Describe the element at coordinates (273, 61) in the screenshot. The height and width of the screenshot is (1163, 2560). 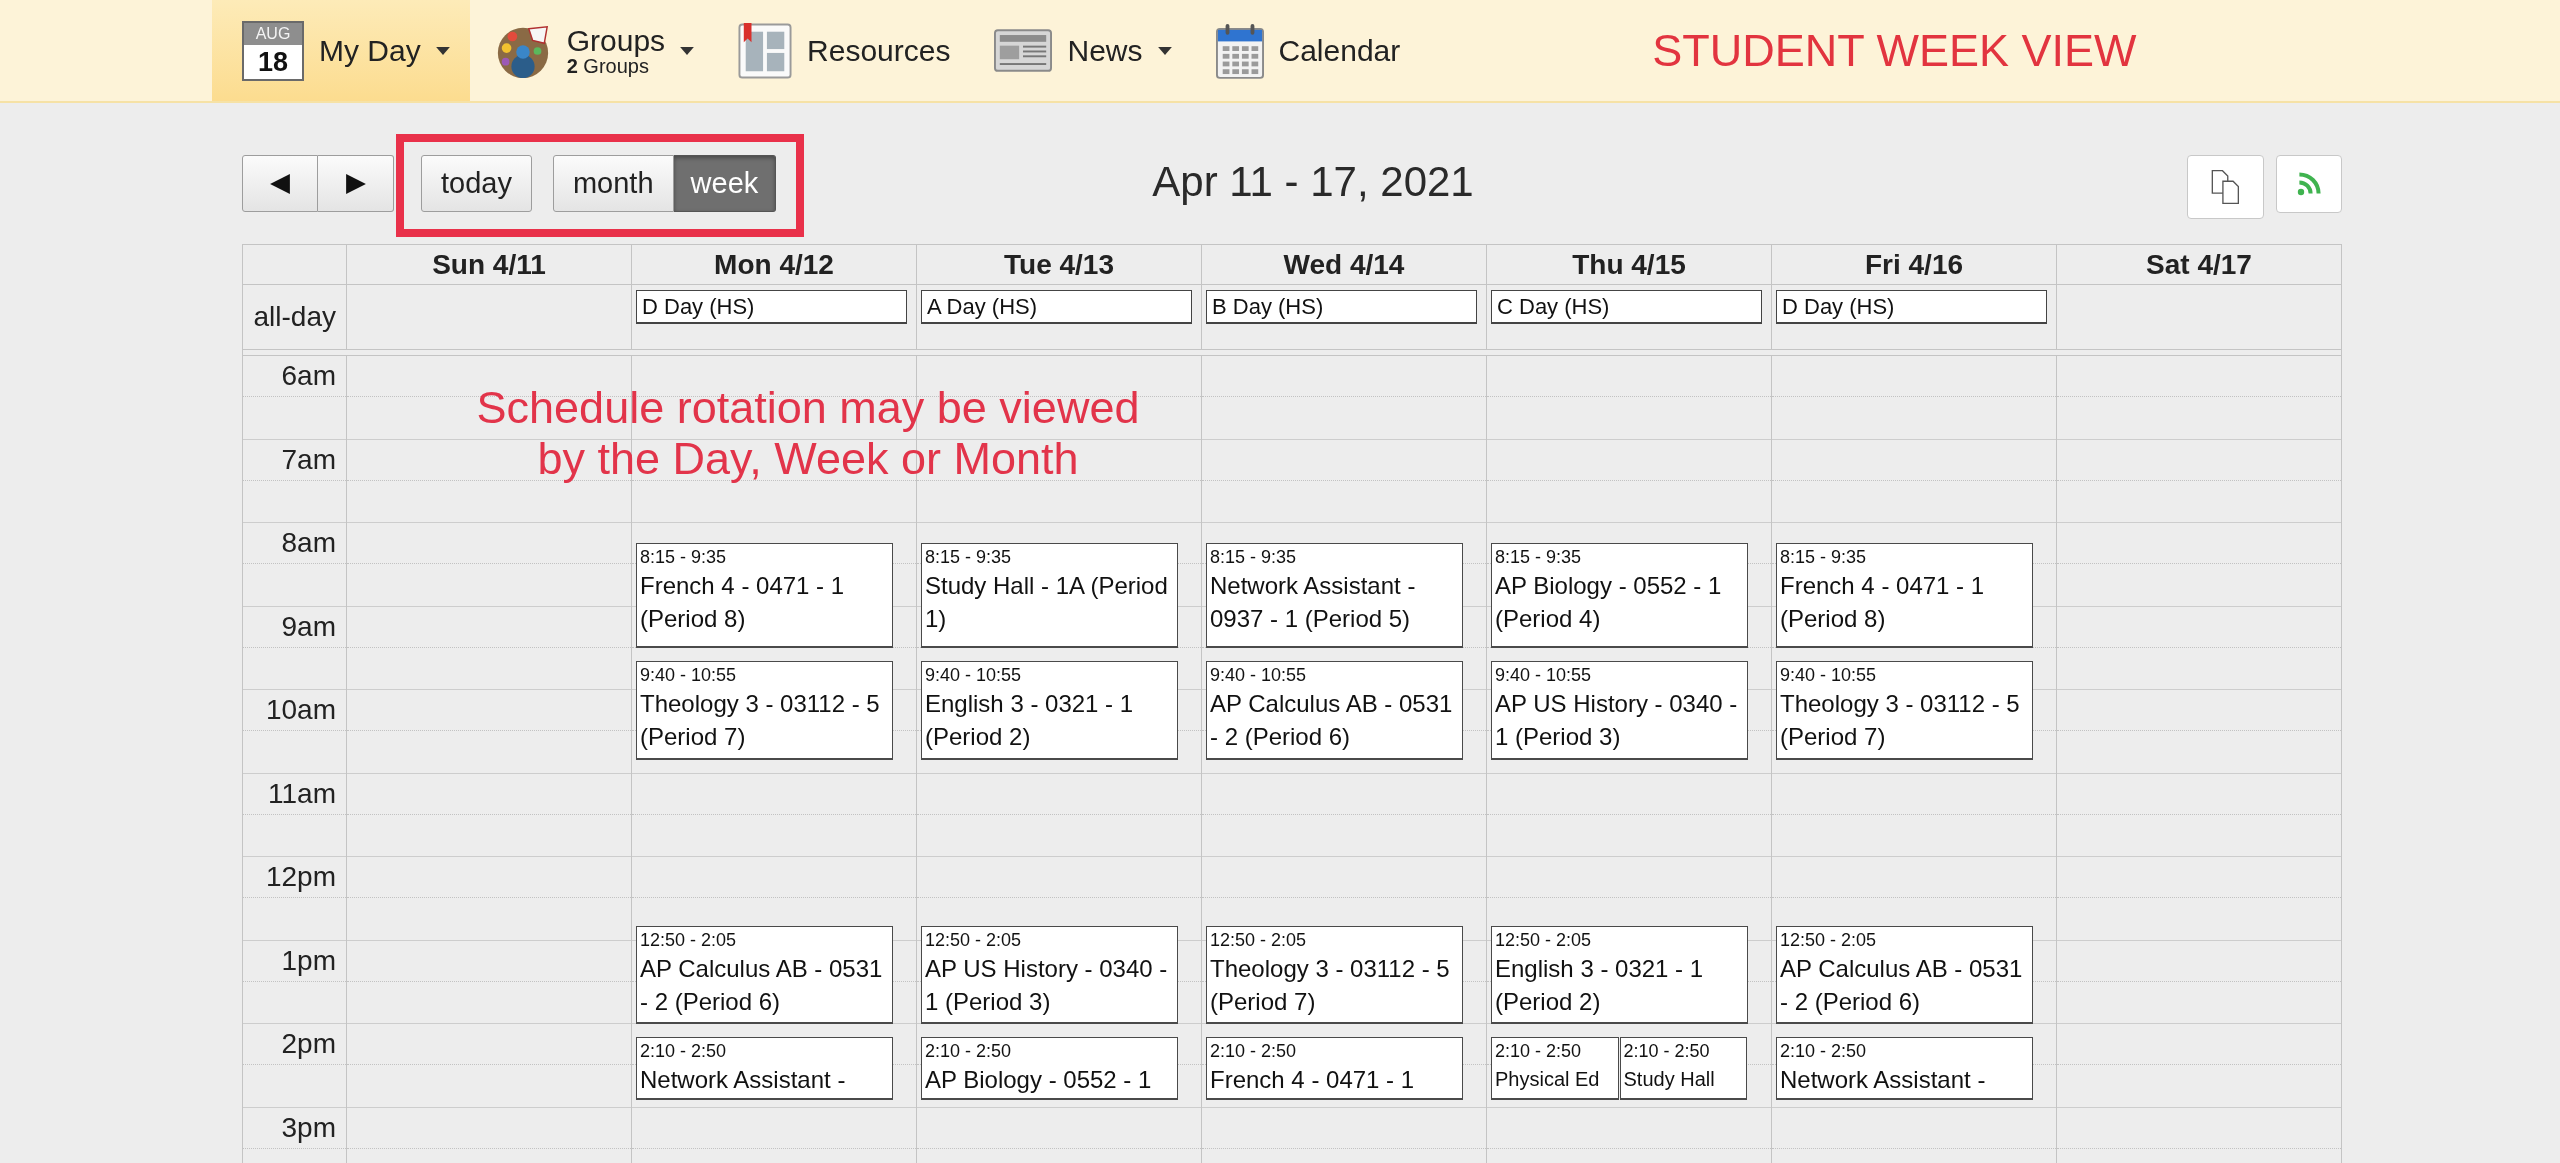
I see `date-day: 18` at that location.